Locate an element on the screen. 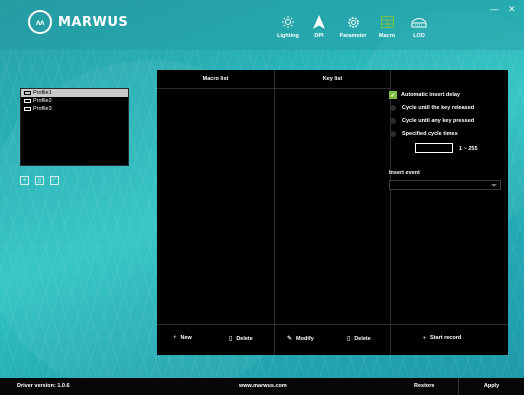 The width and height of the screenshot is (524, 395). cycle-range-label: 1 ~ 255 is located at coordinates (468, 149).